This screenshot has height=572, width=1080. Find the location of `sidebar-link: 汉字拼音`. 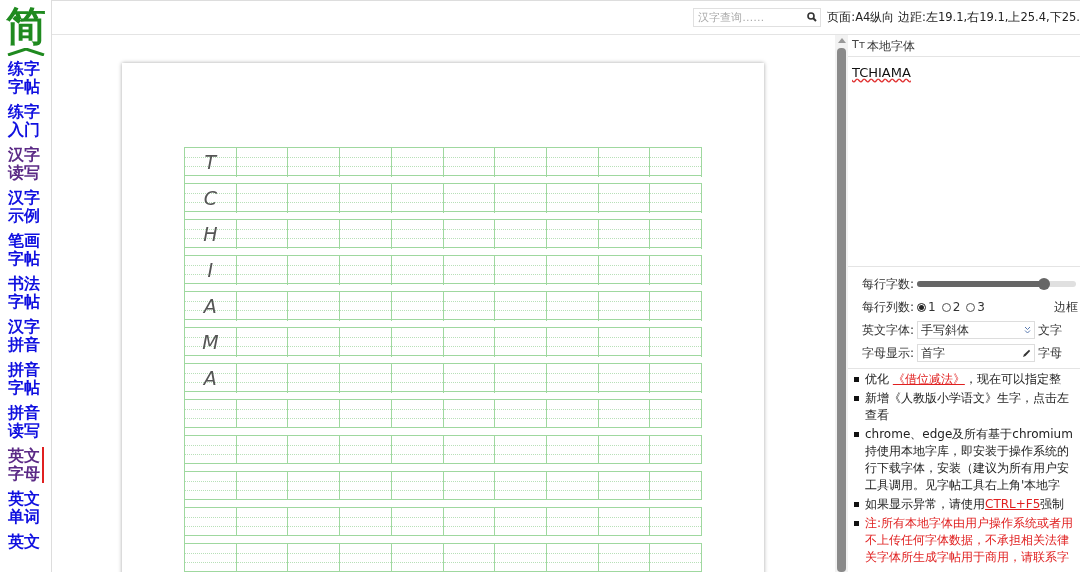

sidebar-link: 汉字拼音 is located at coordinates (25, 335).